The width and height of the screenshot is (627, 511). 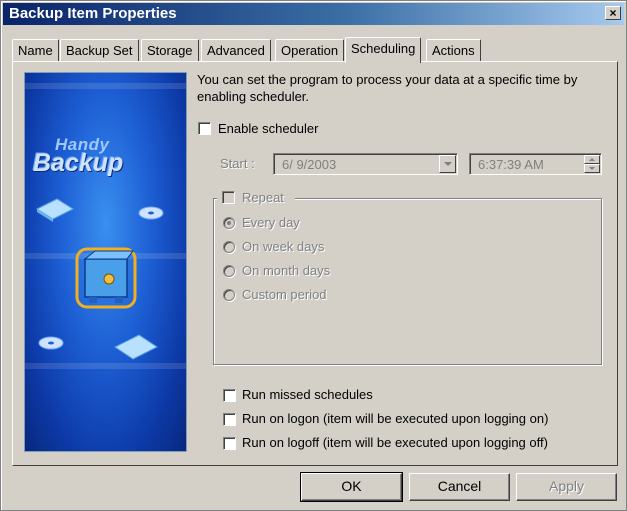 What do you see at coordinates (78, 163) in the screenshot?
I see `brand-backup: Backup` at bounding box center [78, 163].